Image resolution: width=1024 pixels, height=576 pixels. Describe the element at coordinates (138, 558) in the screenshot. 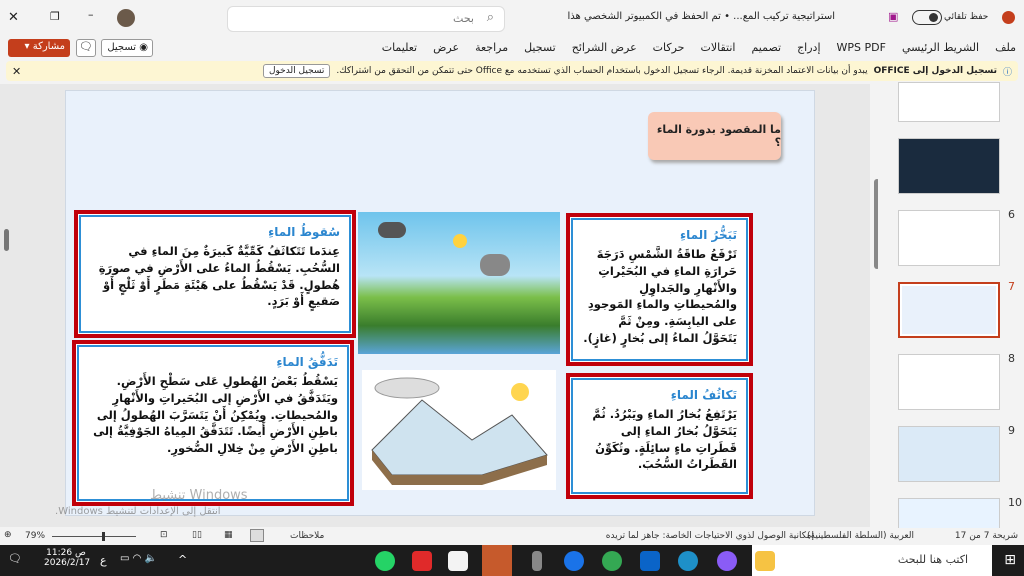

I see `tray-icons: ▭ ◠ 🔈` at that location.